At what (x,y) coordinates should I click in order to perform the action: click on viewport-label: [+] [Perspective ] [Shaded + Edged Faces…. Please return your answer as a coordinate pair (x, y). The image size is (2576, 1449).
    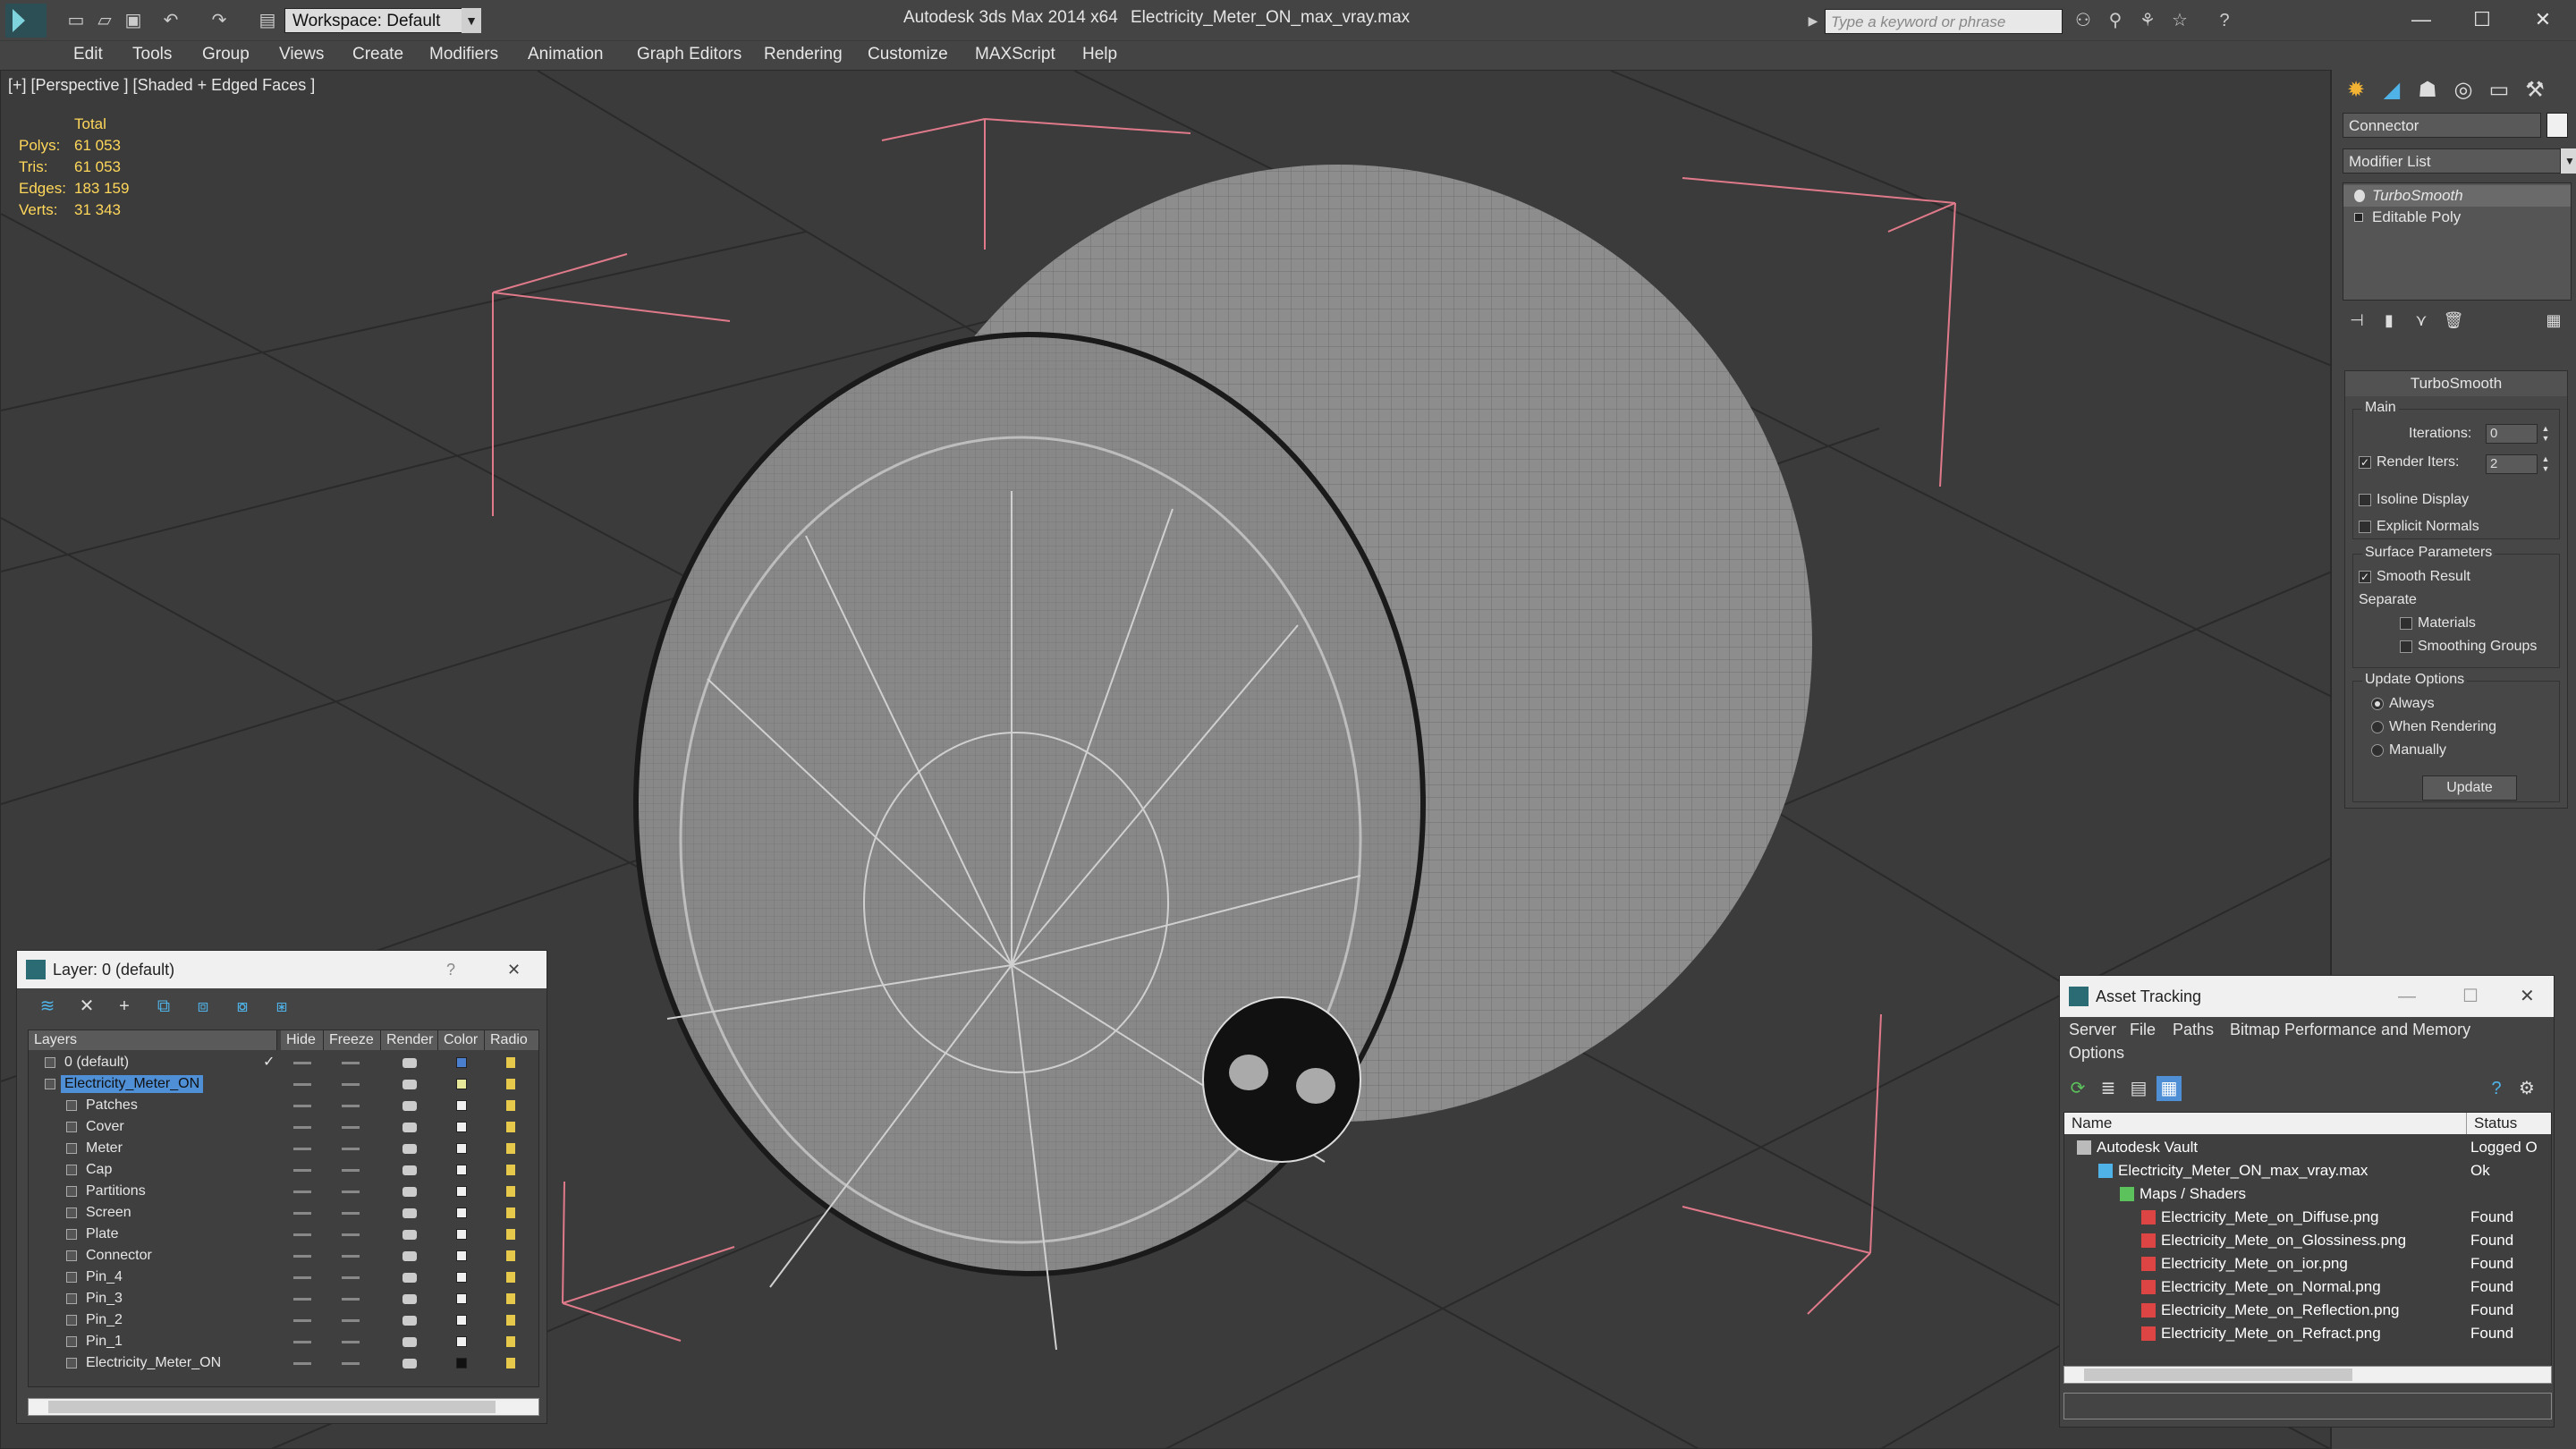
    Looking at the image, I should click on (161, 85).